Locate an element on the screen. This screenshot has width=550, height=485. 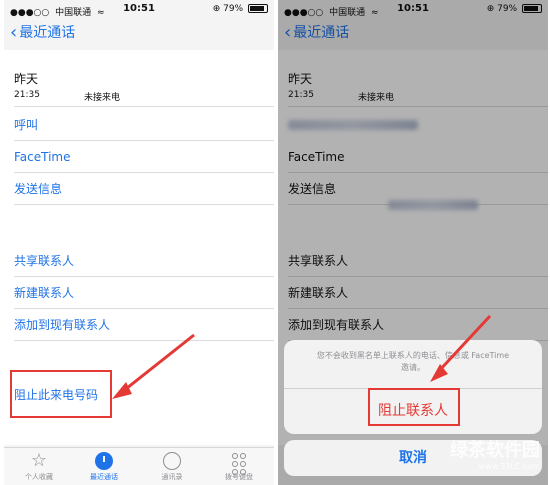
watermark: 绿茶软件园 www.33LC.com is located at coordinates (495, 453).